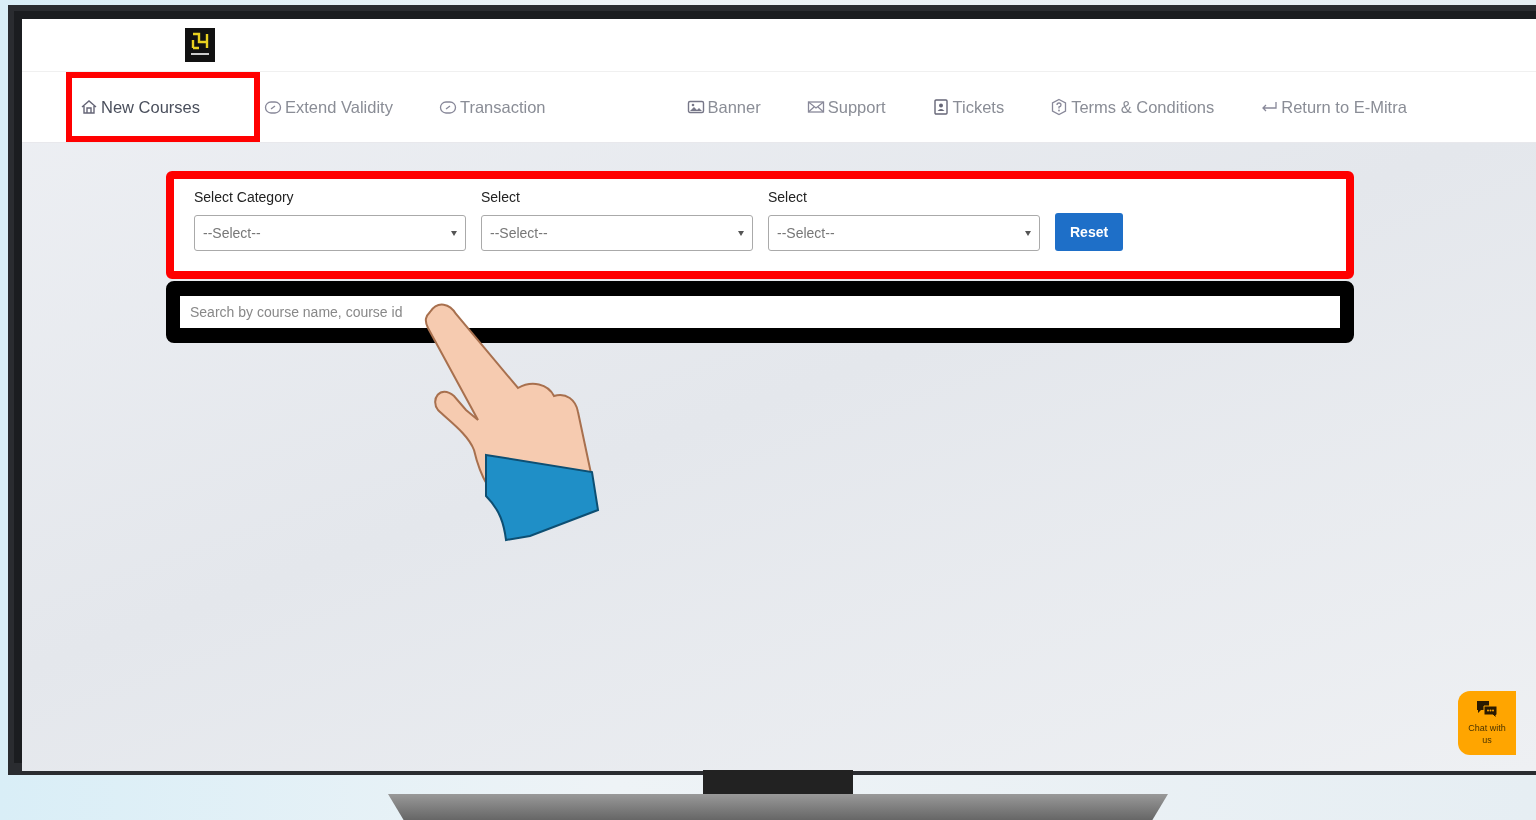 This screenshot has width=1536, height=820. Describe the element at coordinates (968, 107) in the screenshot. I see `nav-tab: Tickets` at that location.